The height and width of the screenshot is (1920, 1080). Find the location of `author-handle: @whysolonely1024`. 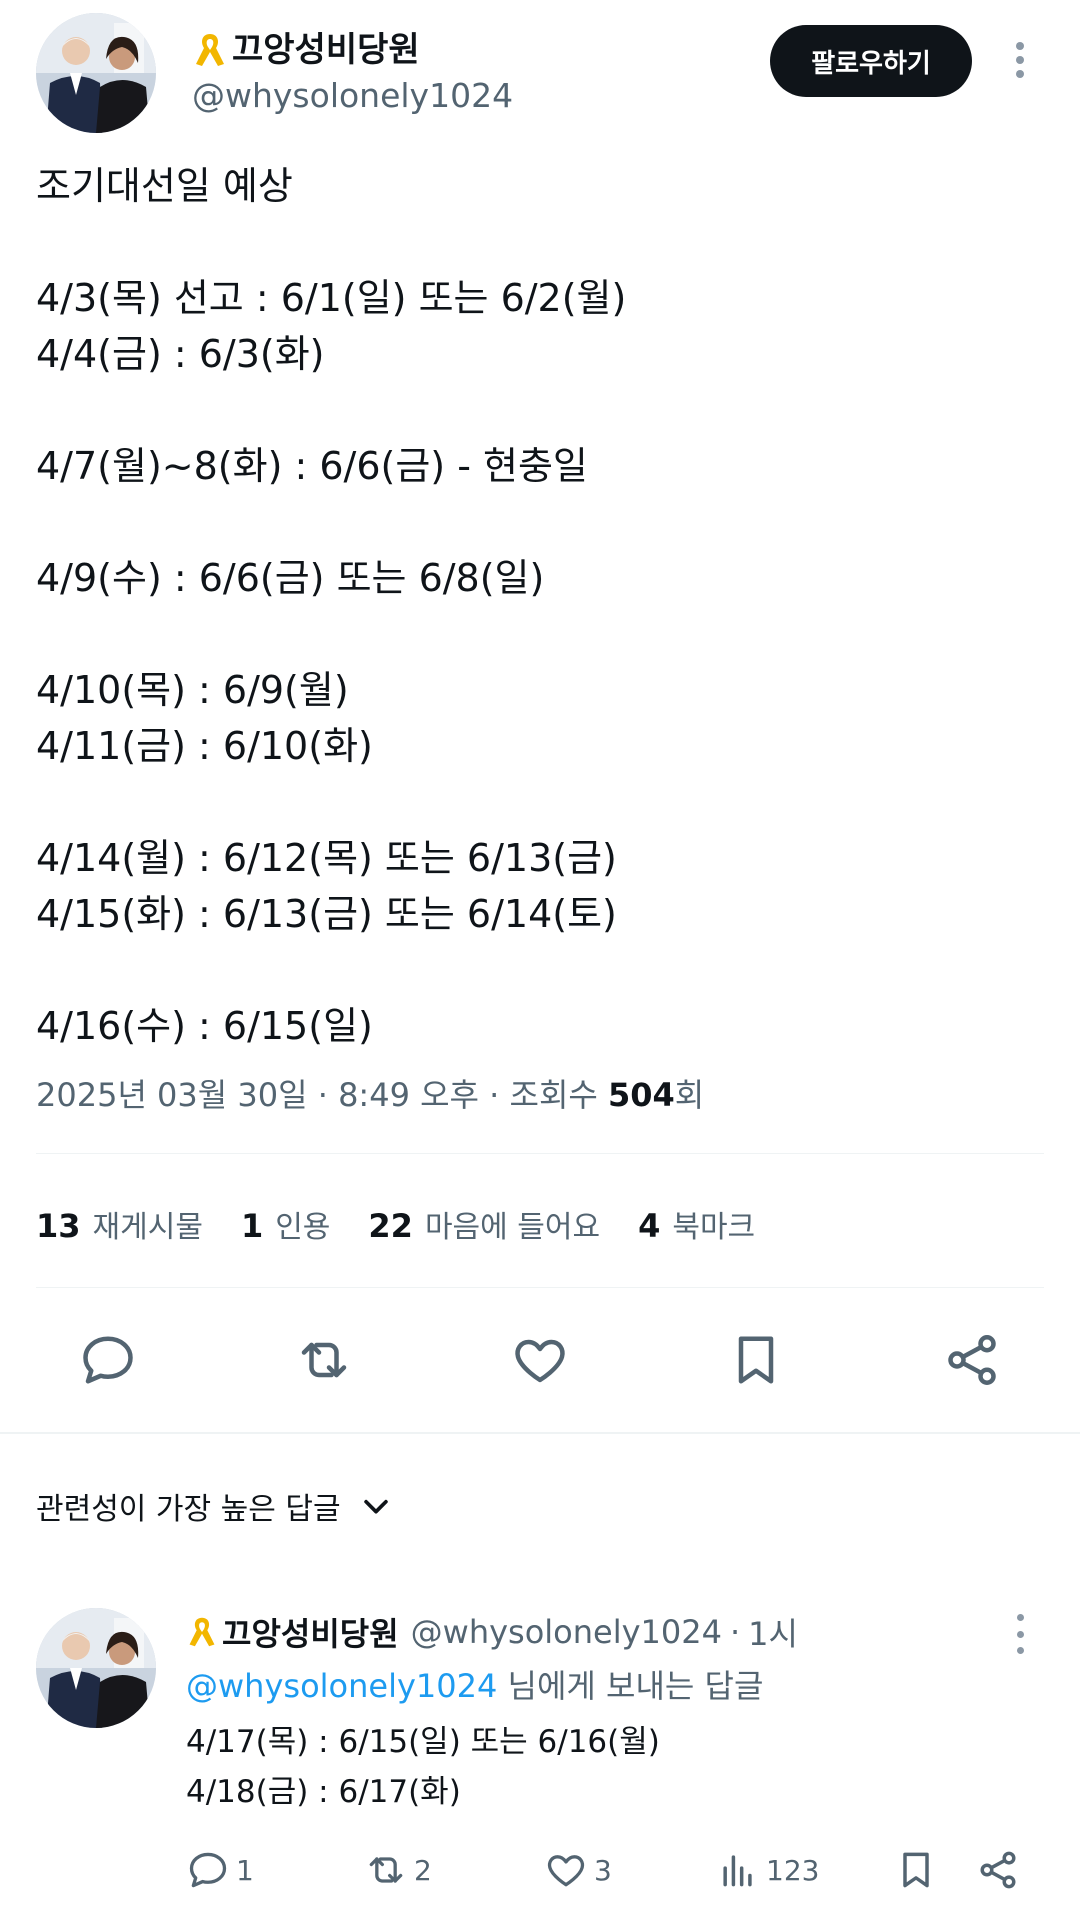

author-handle: @whysolonely1024 is located at coordinates (352, 96).